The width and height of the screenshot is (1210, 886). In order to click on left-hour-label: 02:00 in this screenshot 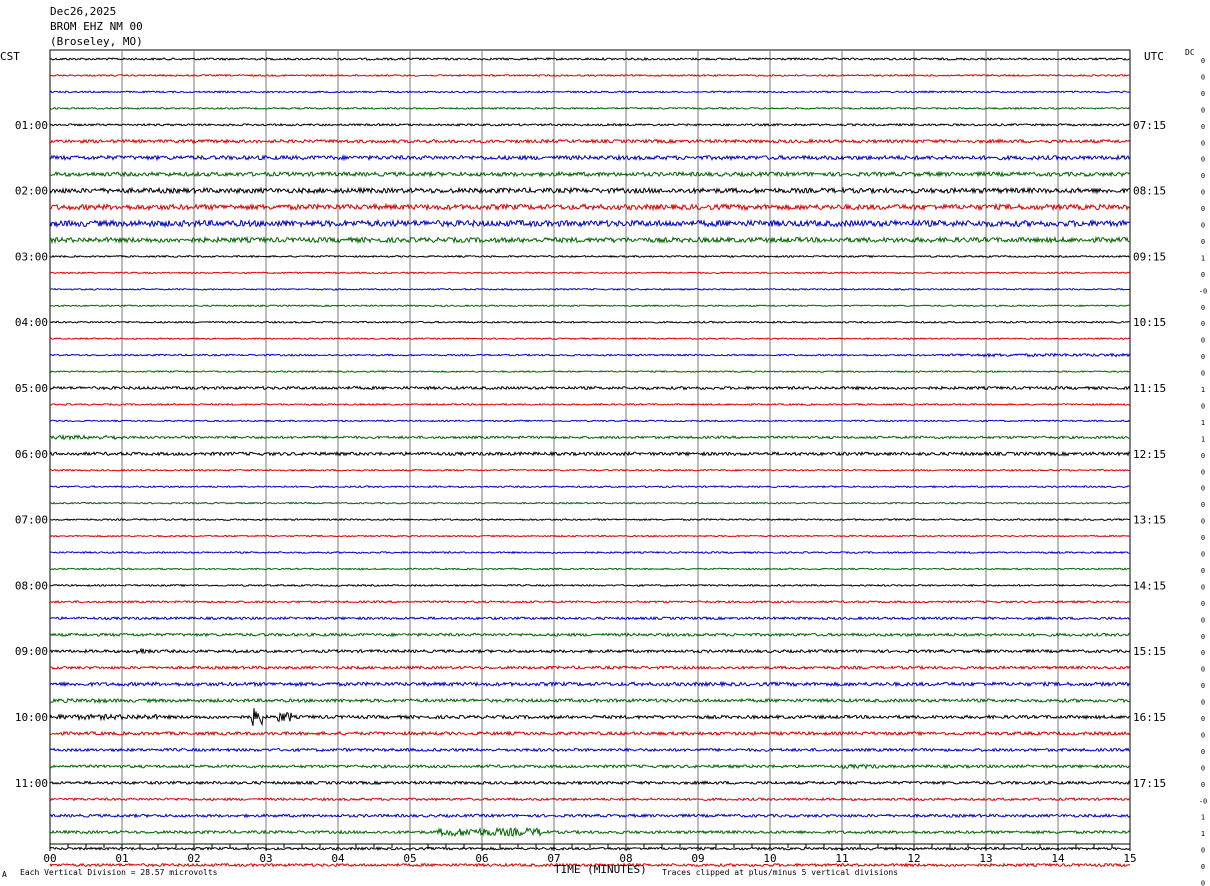, I will do `click(31, 191)`.